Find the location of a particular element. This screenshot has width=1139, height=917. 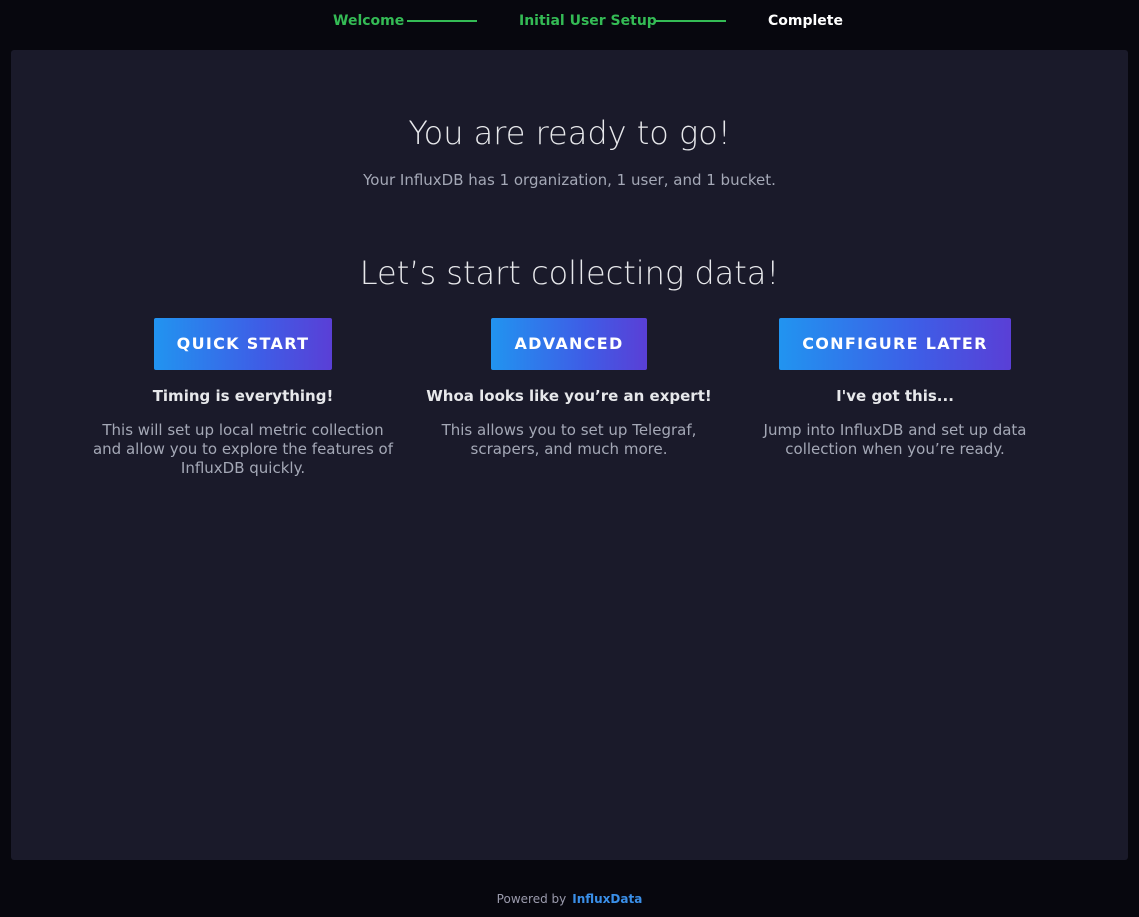

footer: Powered by InfluxData is located at coordinates (569, 899).